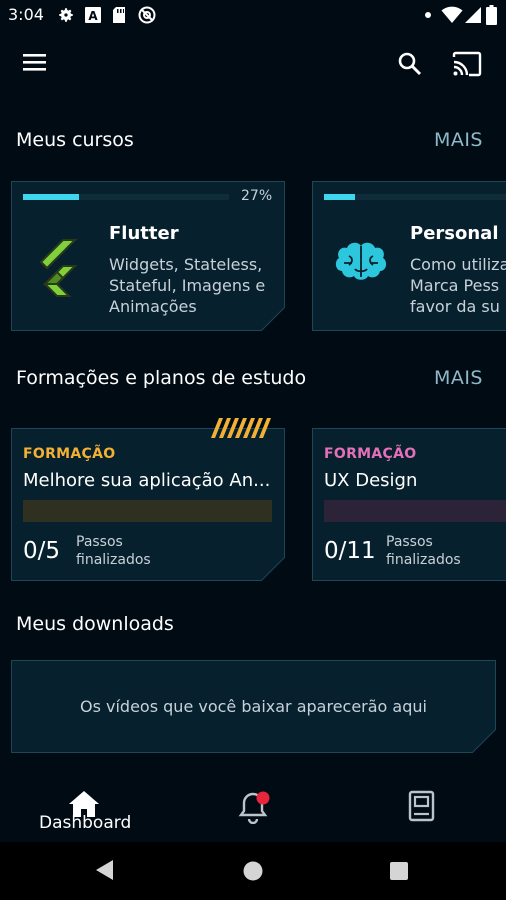  What do you see at coordinates (253, 65) in the screenshot?
I see `app-bar` at bounding box center [253, 65].